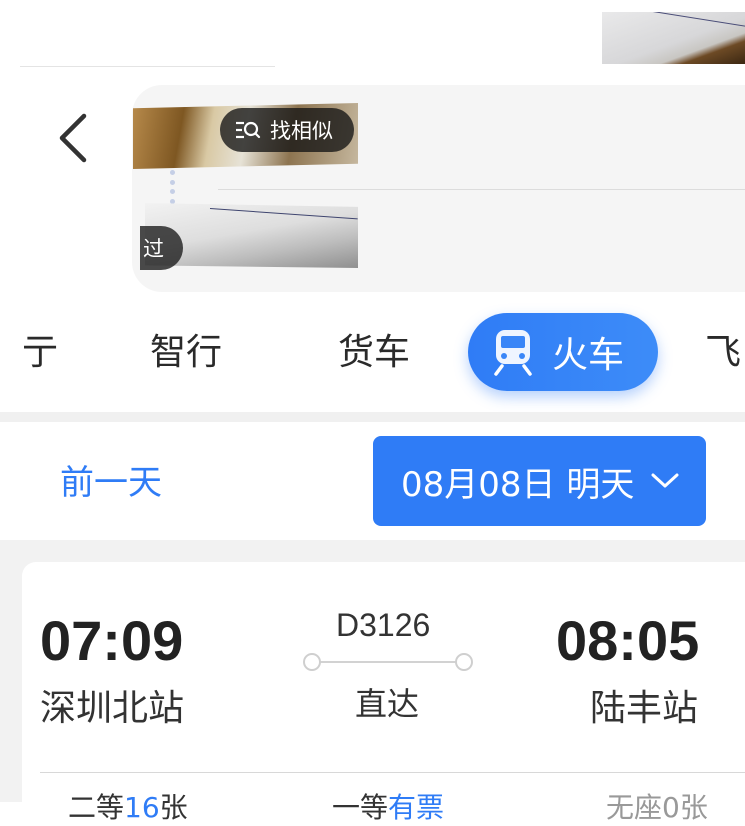 The width and height of the screenshot is (745, 826). What do you see at coordinates (186, 353) in the screenshot?
I see `tab-zhixing: 智行` at bounding box center [186, 353].